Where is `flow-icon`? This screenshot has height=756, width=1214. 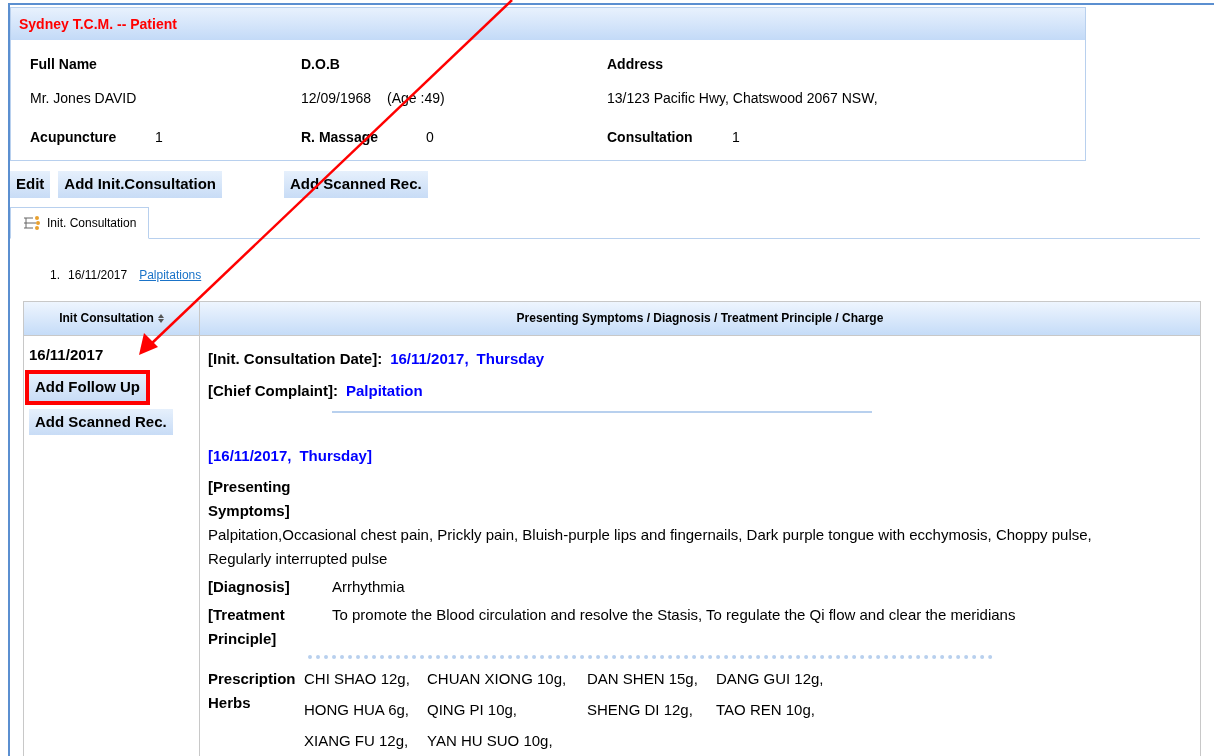
flow-icon is located at coordinates (32, 222).